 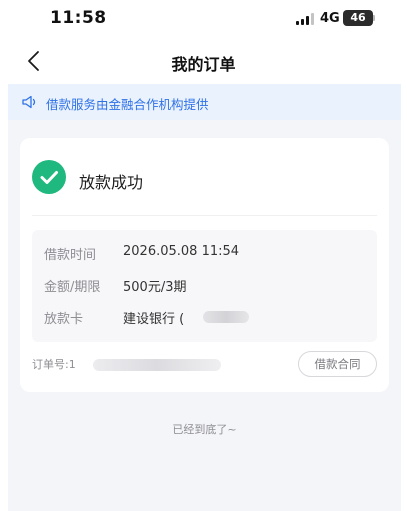 I want to click on battery-level: 46, so click(x=358, y=17).